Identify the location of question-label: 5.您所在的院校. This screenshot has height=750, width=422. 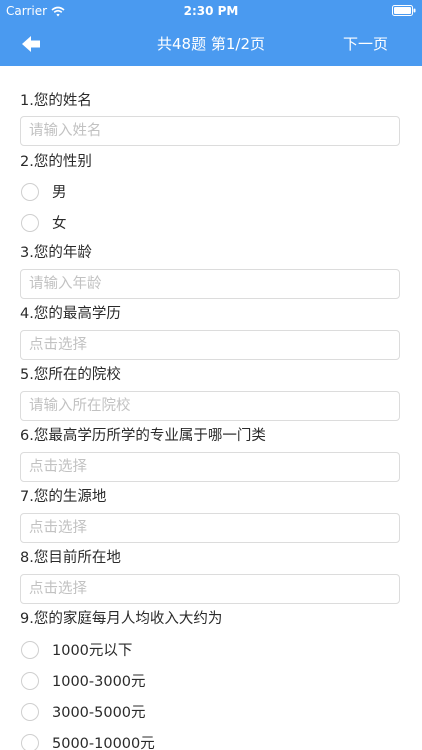
(70, 375).